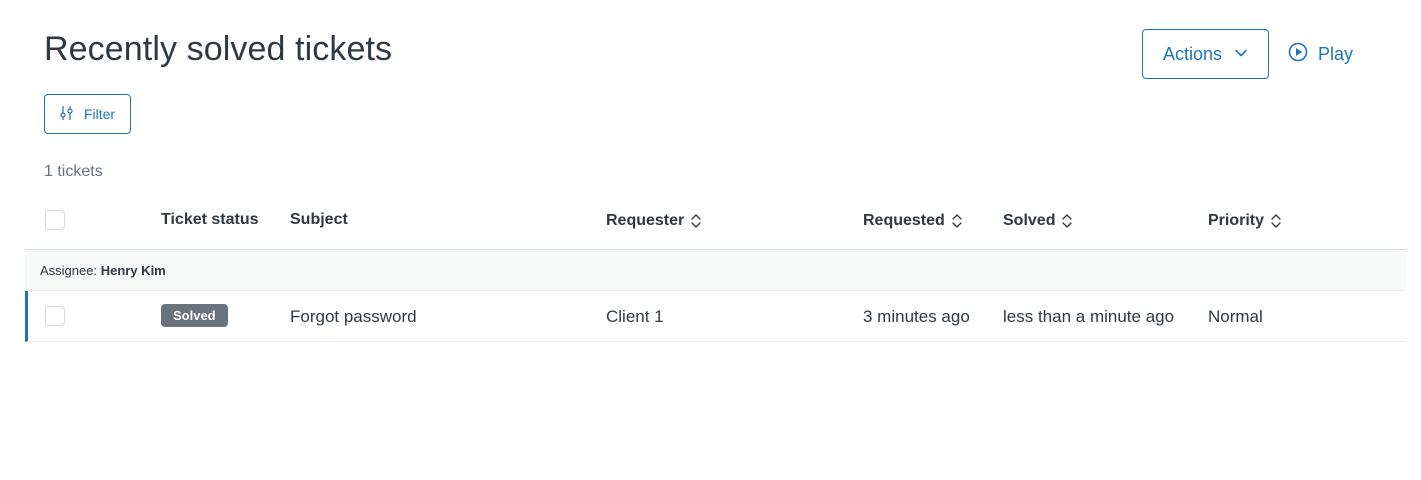 The width and height of the screenshot is (1421, 480). What do you see at coordinates (1192, 53) in the screenshot?
I see `actions-label: Actions` at bounding box center [1192, 53].